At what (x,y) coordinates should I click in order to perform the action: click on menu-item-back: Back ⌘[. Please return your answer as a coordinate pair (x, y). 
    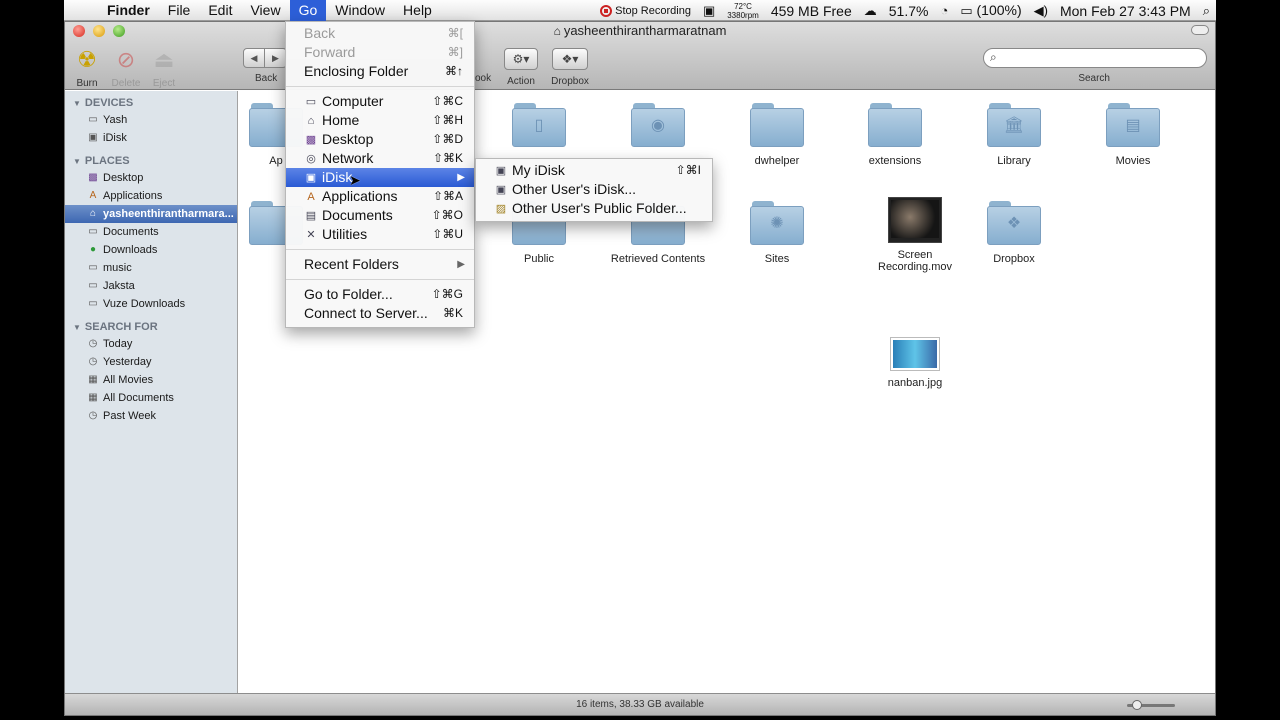
    Looking at the image, I should click on (380, 33).